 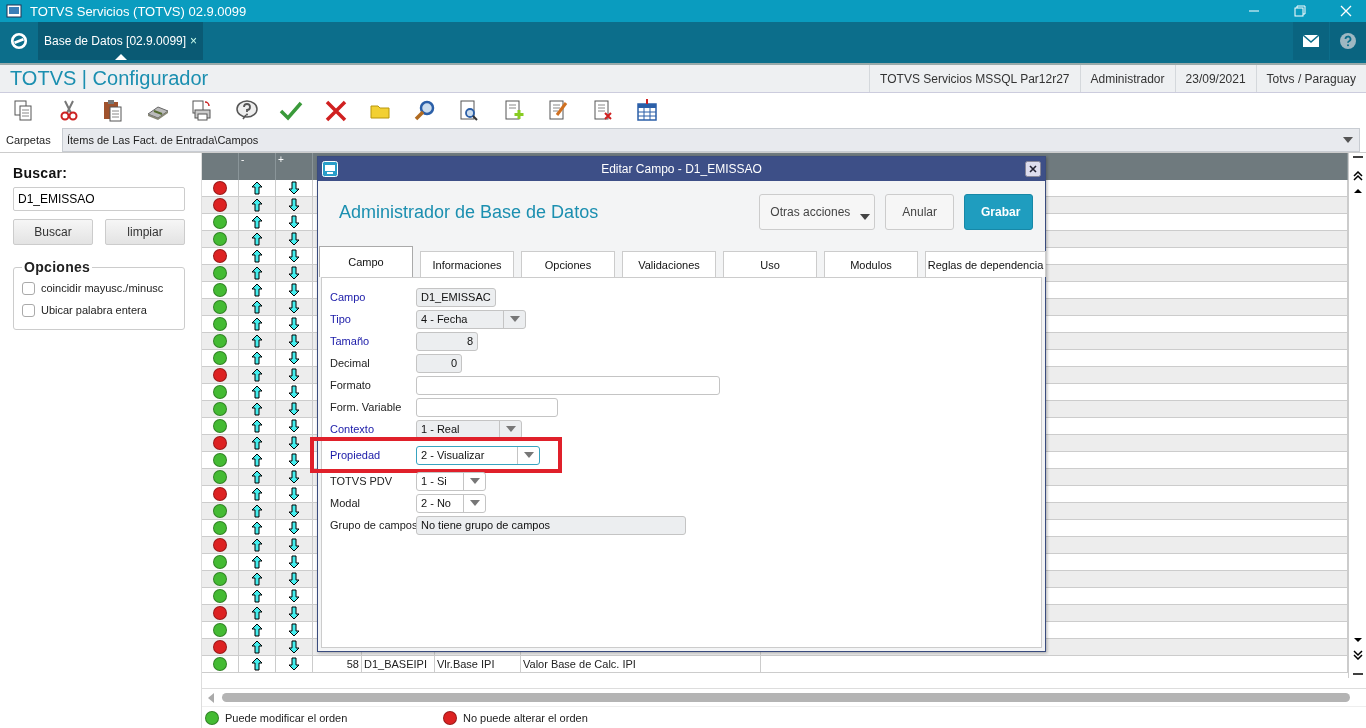 I want to click on search-button: Buscar, so click(x=53, y=232).